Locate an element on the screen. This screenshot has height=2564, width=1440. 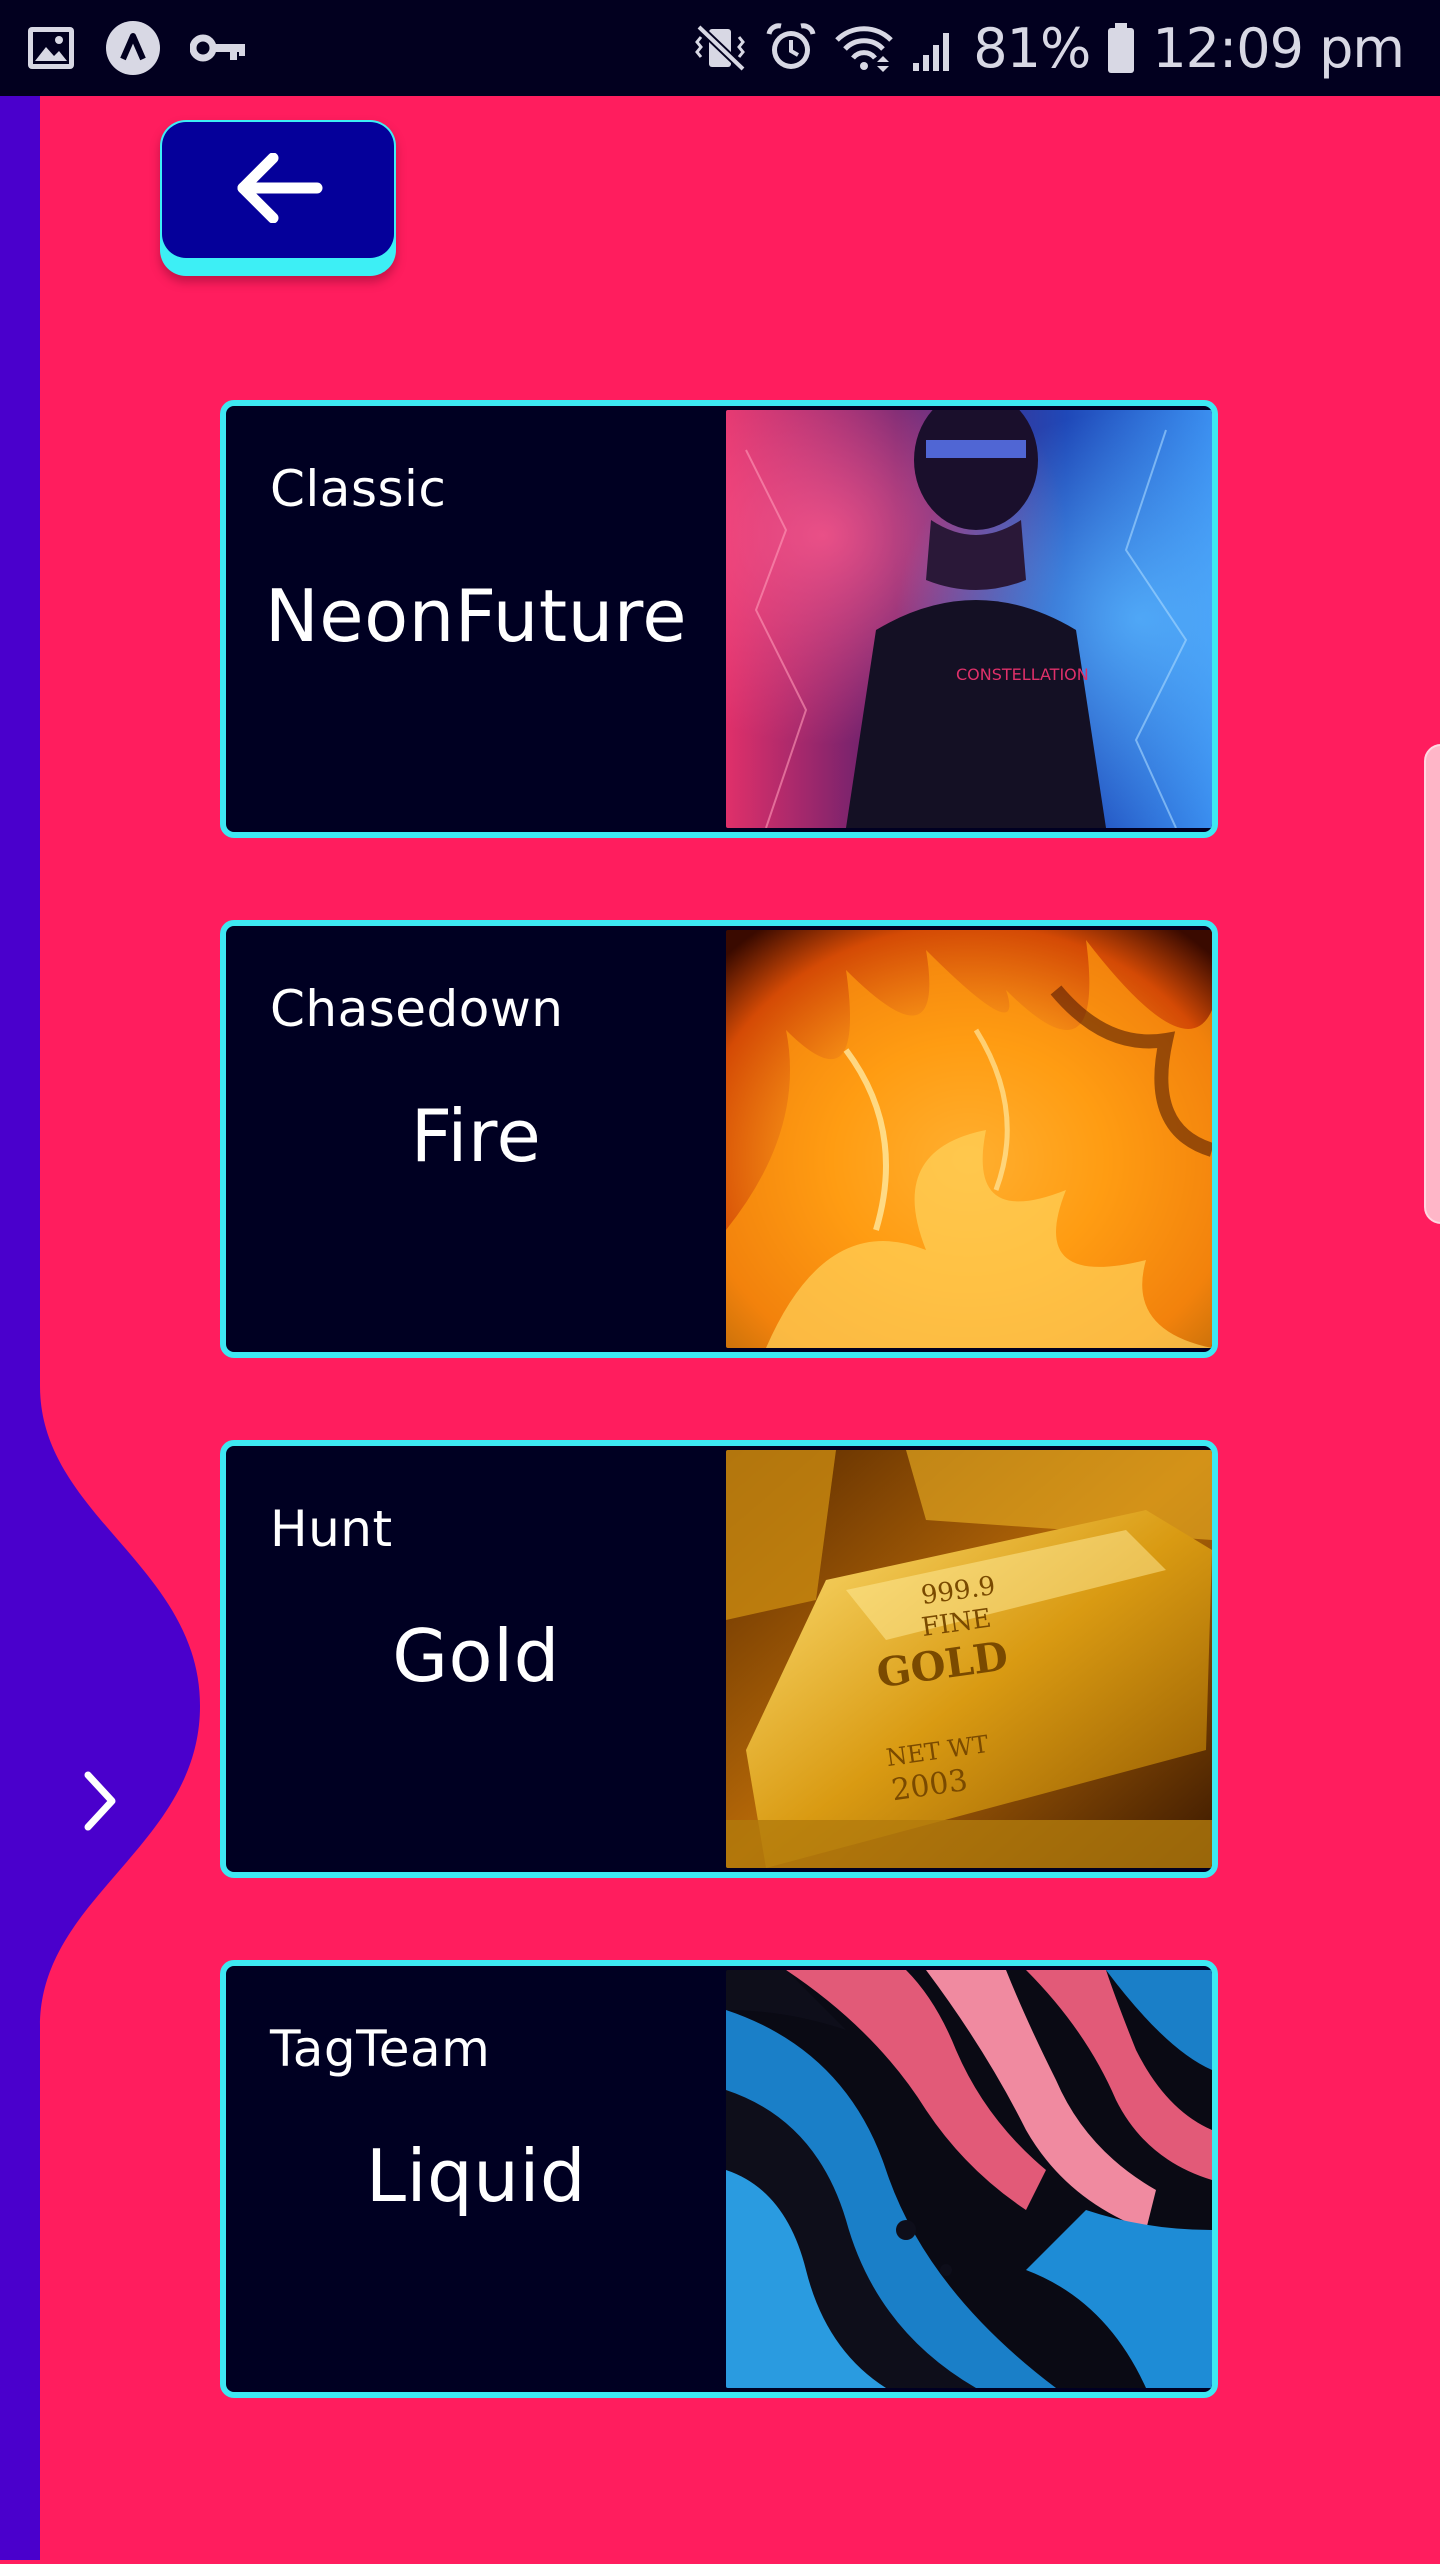
back-button is located at coordinates (278, 198).